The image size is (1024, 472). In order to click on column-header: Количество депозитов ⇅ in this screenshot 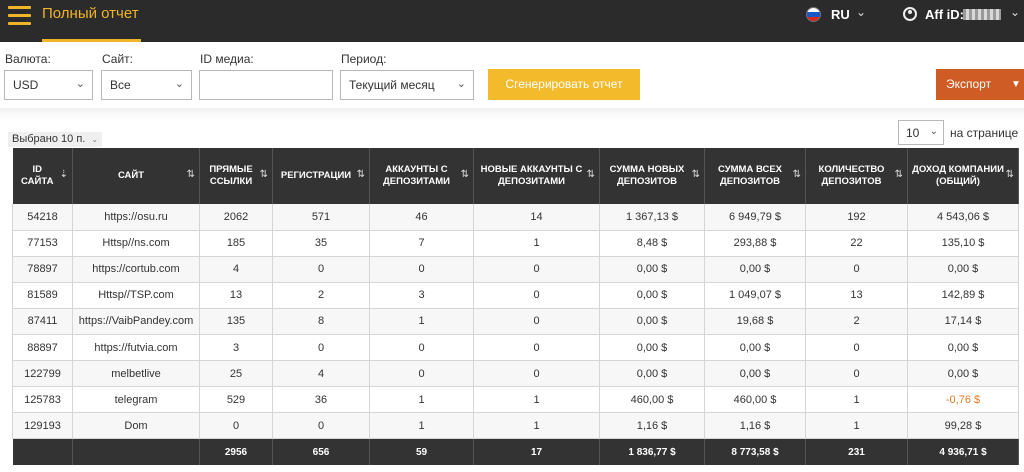, I will do `click(856, 176)`.